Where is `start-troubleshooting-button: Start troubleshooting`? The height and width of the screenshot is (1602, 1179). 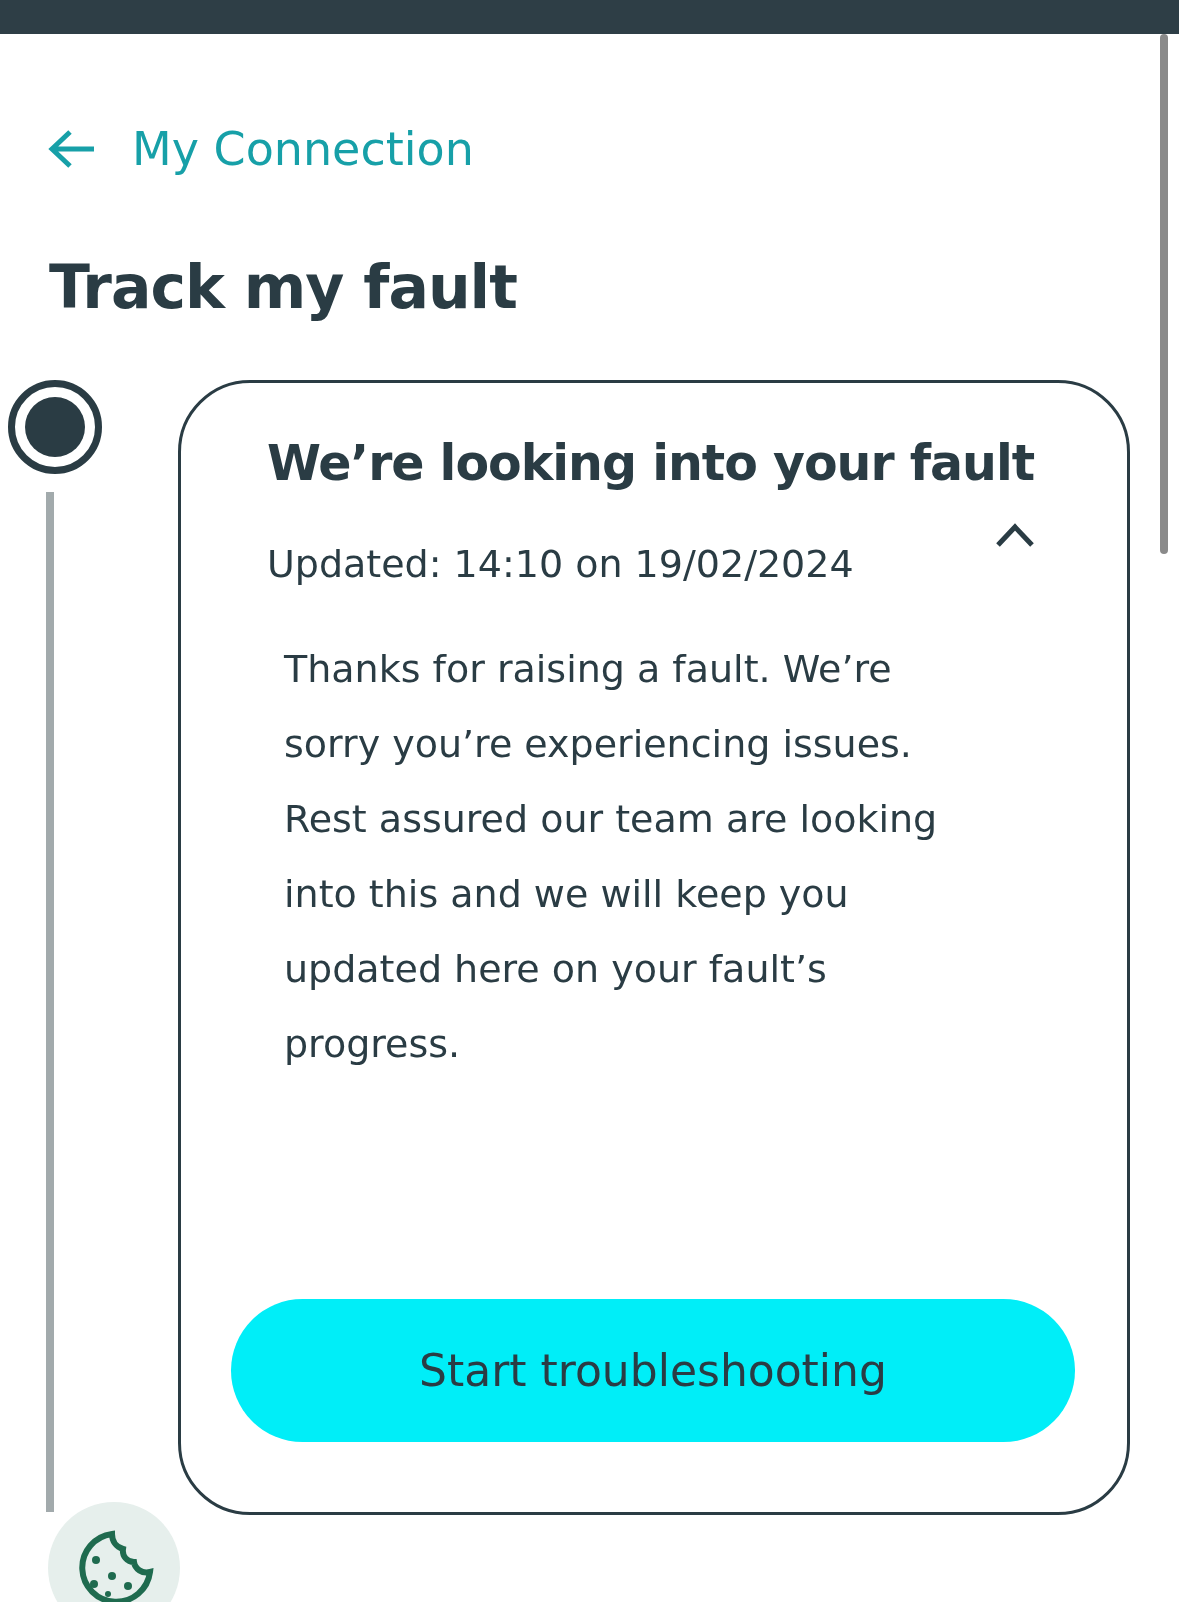
start-troubleshooting-button: Start troubleshooting is located at coordinates (653, 1370).